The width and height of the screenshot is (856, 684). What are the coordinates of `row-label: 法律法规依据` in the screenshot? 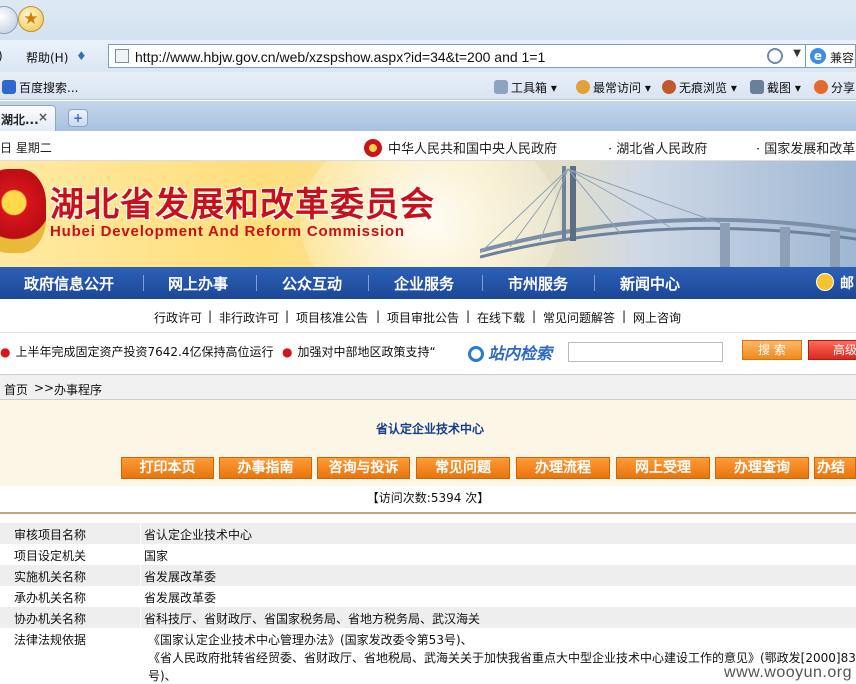 It's located at (50, 640).